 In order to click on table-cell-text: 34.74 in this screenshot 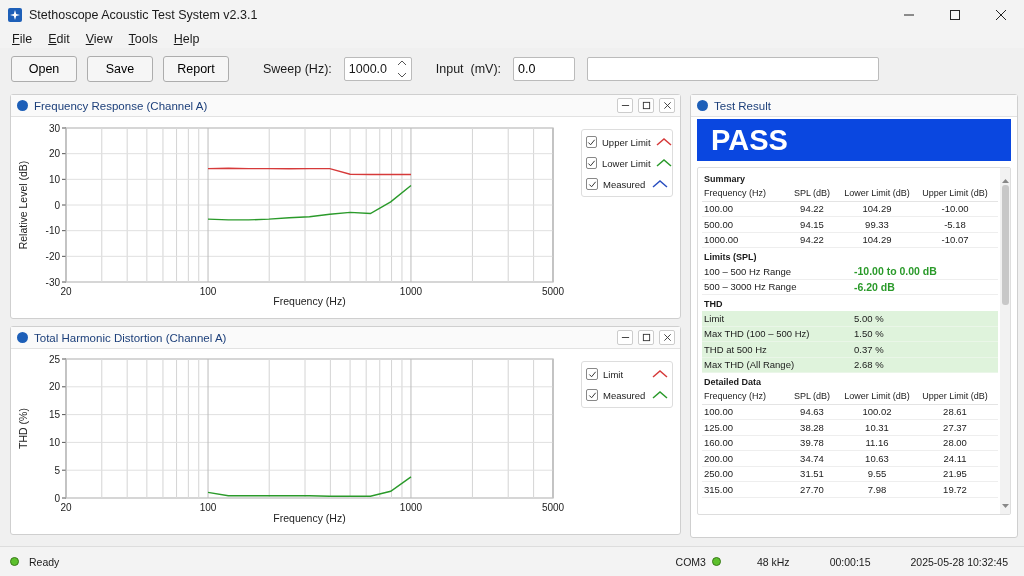, I will do `click(812, 458)`.